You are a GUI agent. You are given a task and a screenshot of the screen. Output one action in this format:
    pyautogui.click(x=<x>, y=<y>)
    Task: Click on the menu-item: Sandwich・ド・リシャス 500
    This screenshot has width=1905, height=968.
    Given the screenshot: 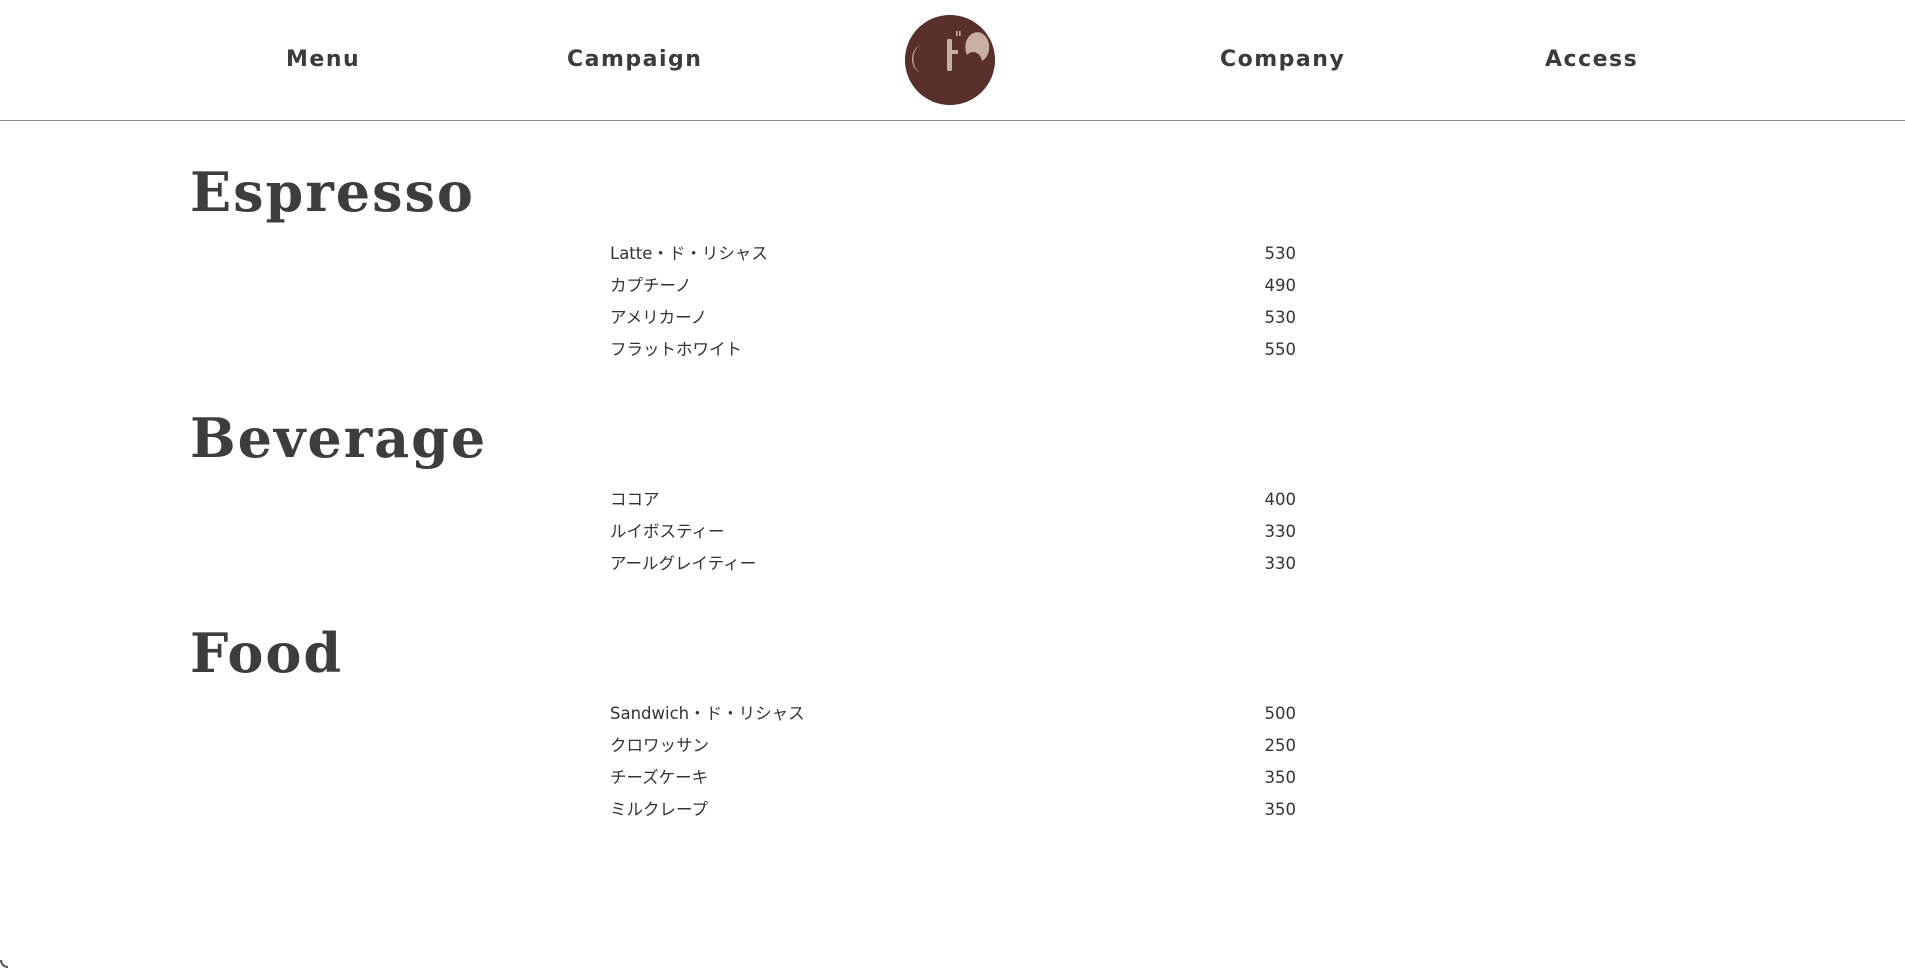 What is the action you would take?
    pyautogui.click(x=955, y=716)
    